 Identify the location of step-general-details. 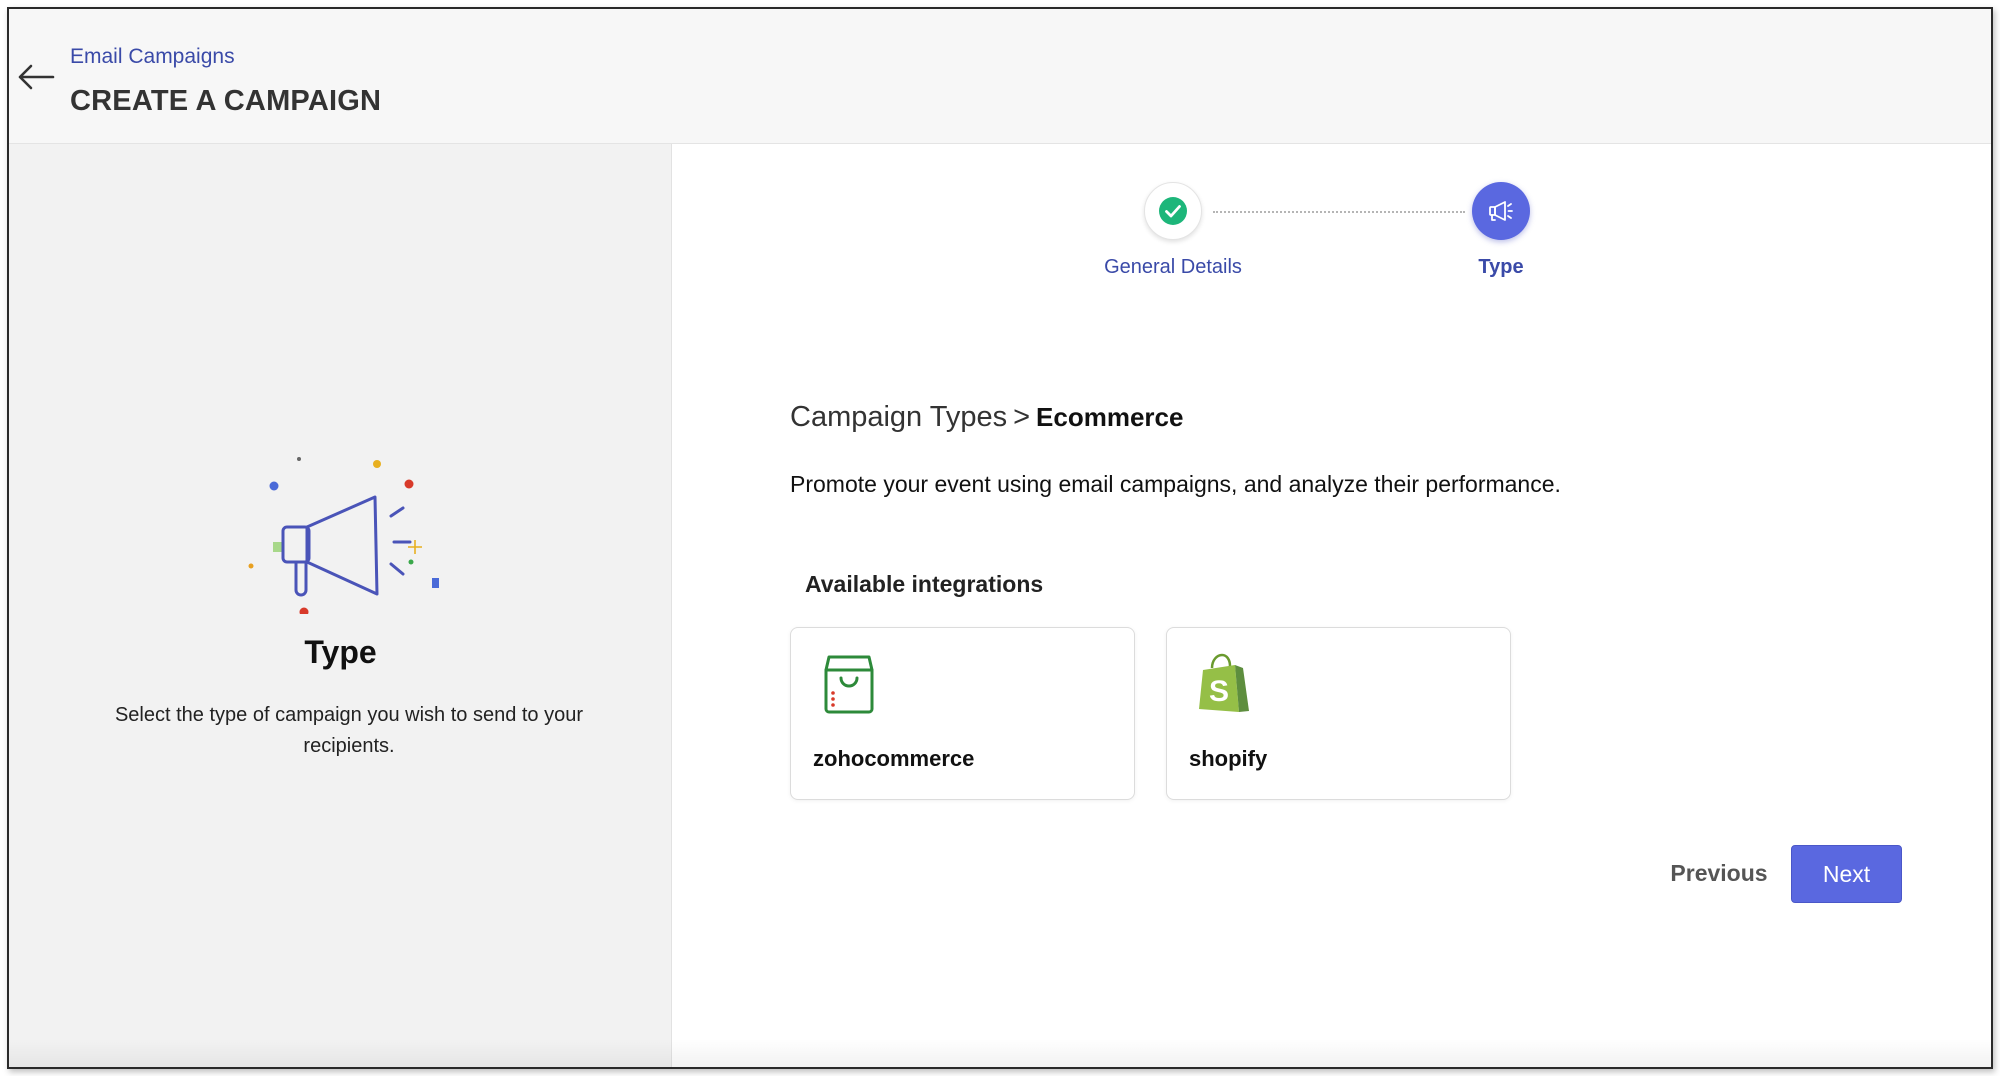
(1173, 211).